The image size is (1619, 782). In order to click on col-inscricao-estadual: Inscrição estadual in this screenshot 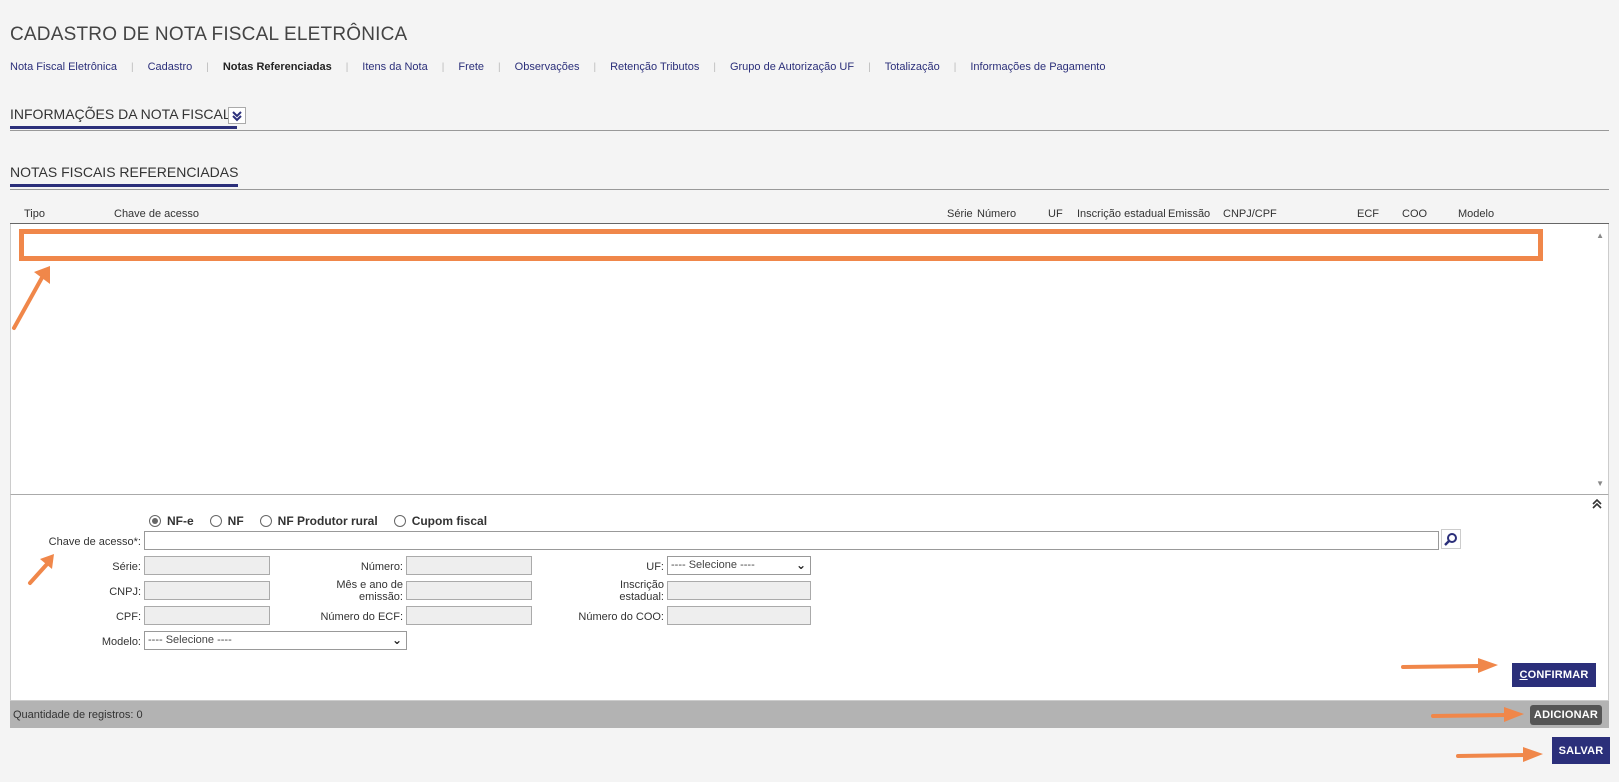, I will do `click(1121, 214)`.